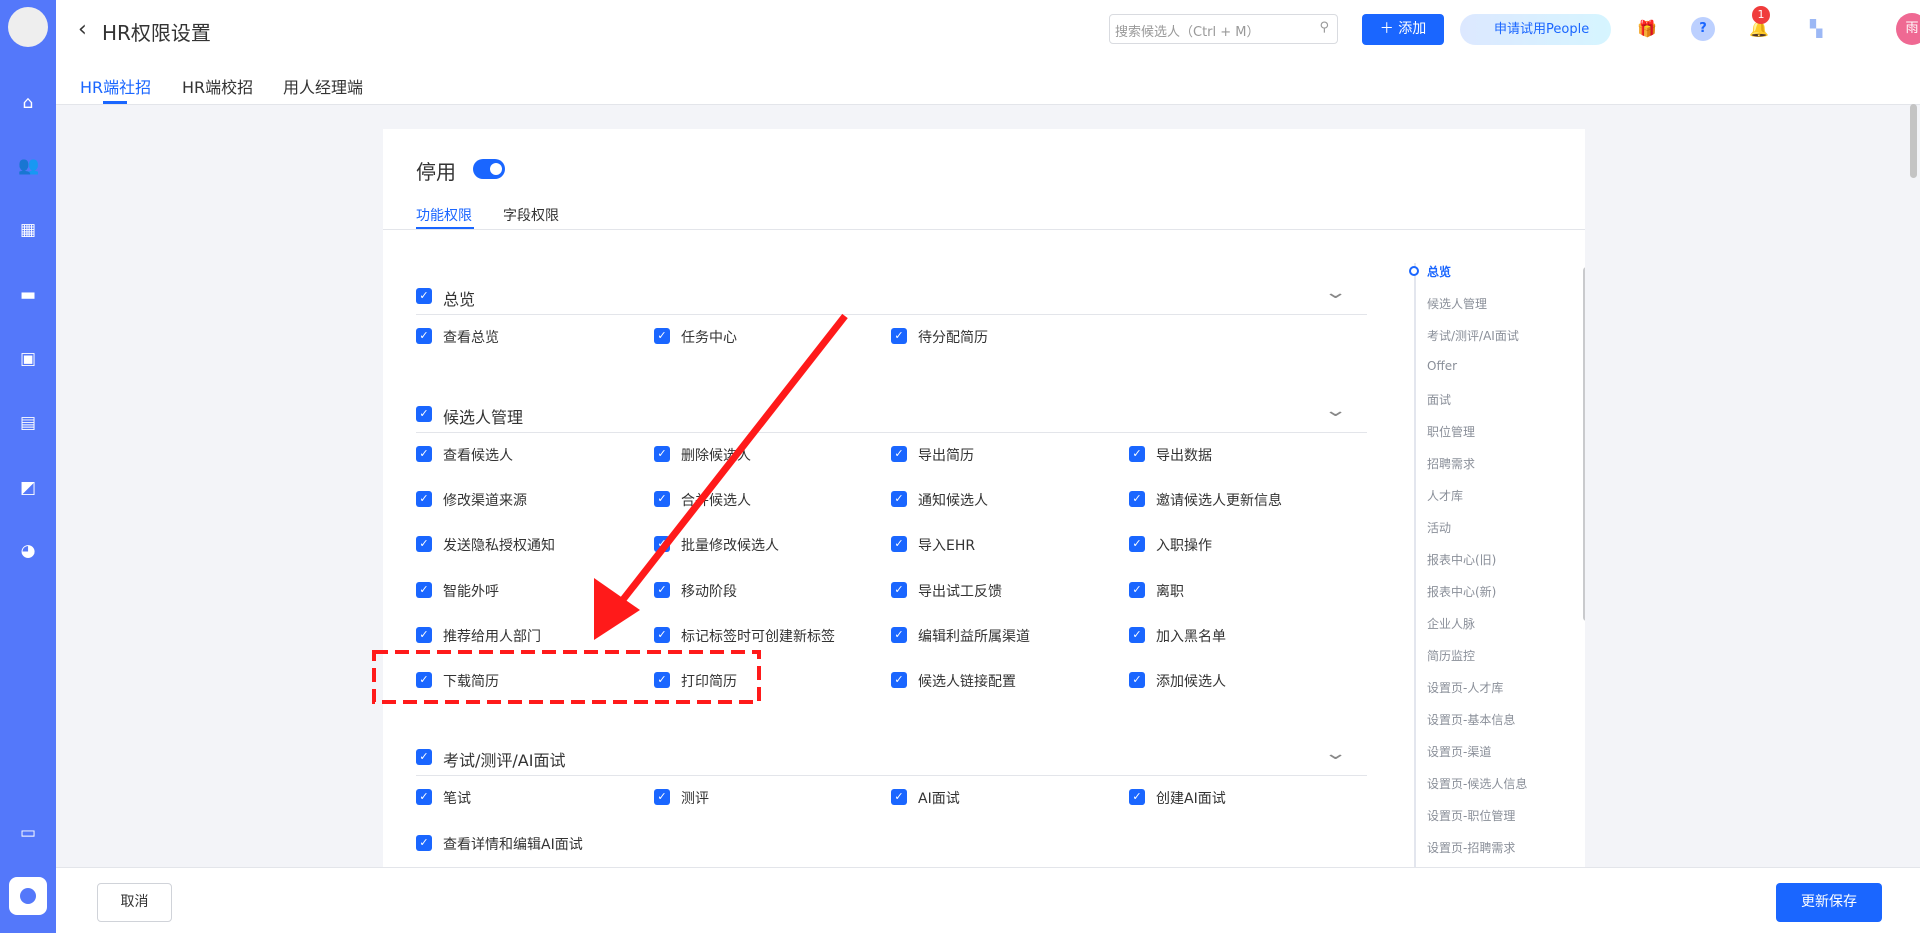  What do you see at coordinates (1477, 783) in the screenshot?
I see `nav-anchor-item: 设置页-候选人信息` at bounding box center [1477, 783].